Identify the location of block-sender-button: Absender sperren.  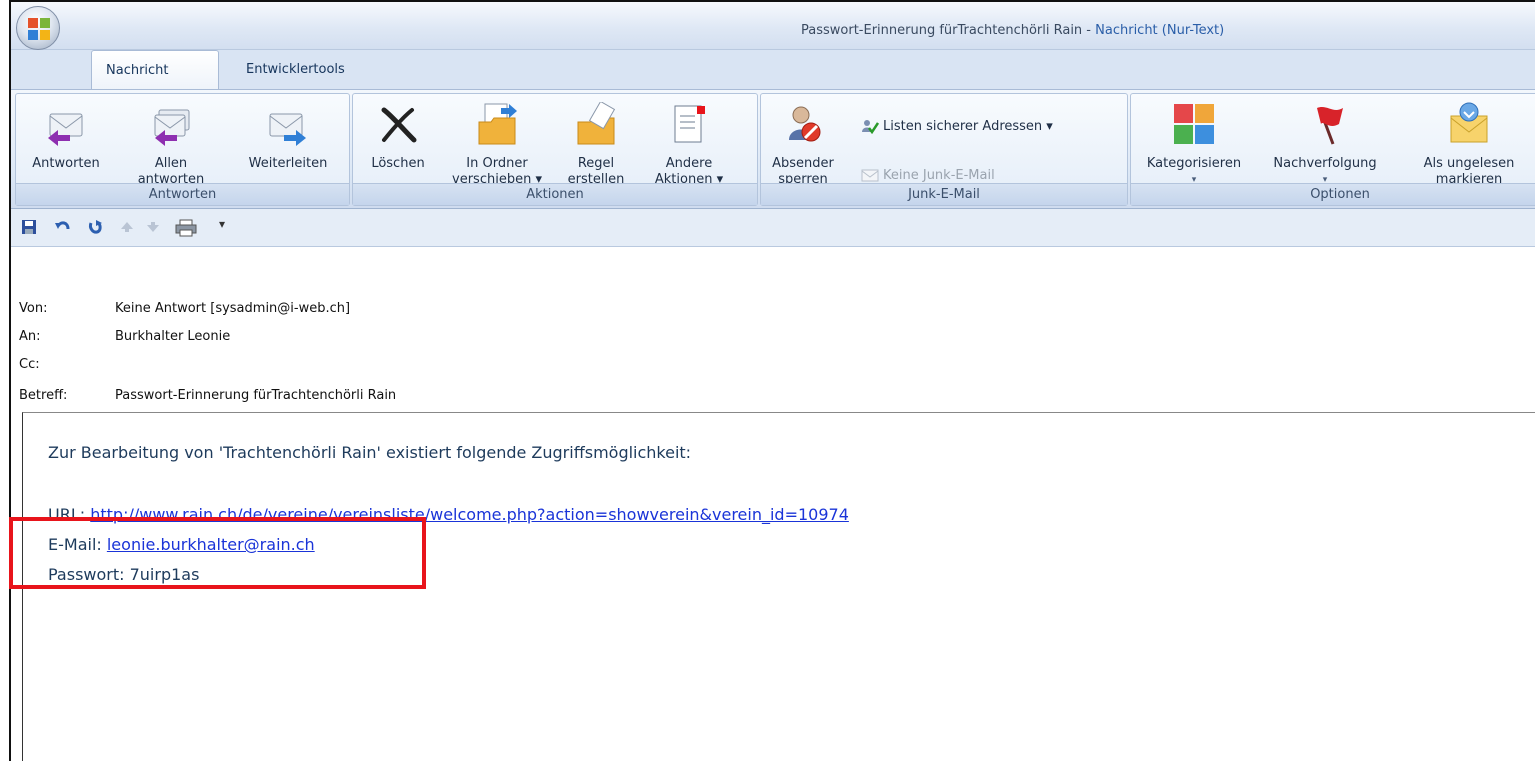
(803, 145).